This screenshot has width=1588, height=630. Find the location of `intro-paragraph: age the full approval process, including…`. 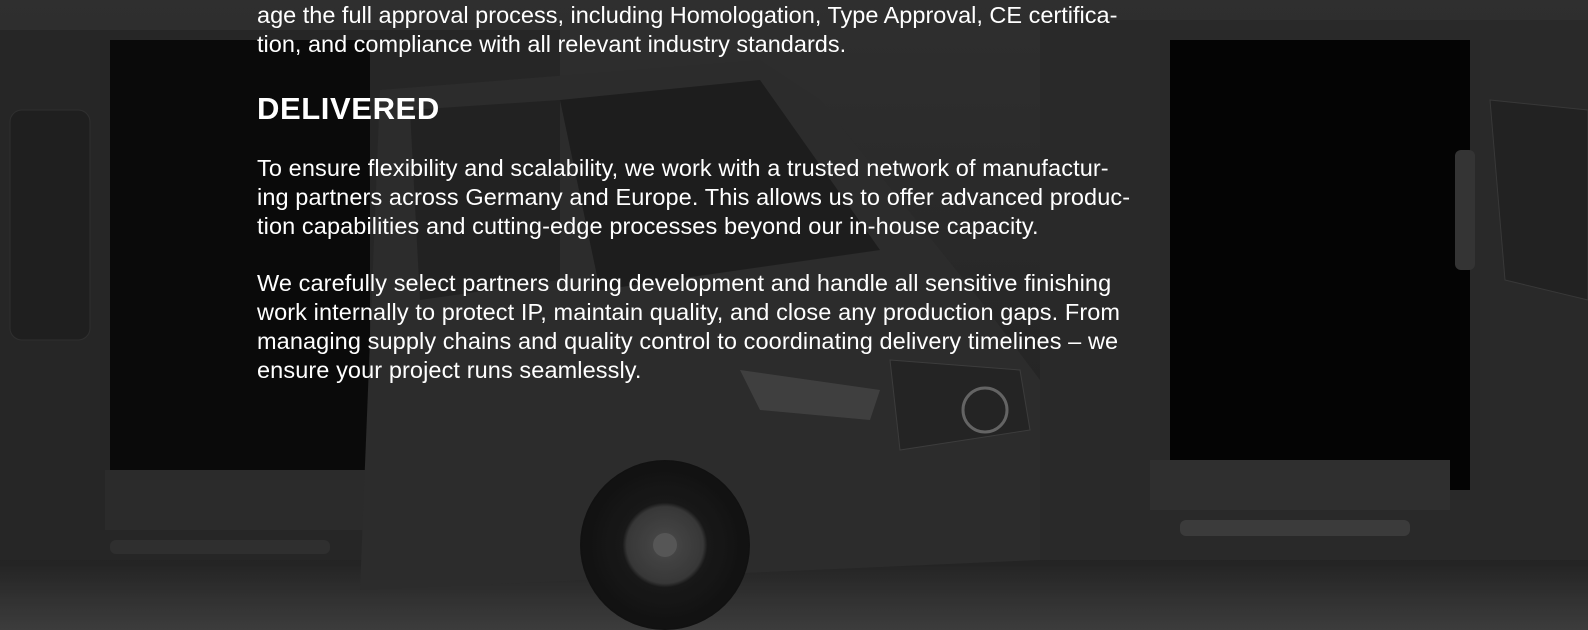

intro-paragraph: age the full approval process, including… is located at coordinates (687, 30).